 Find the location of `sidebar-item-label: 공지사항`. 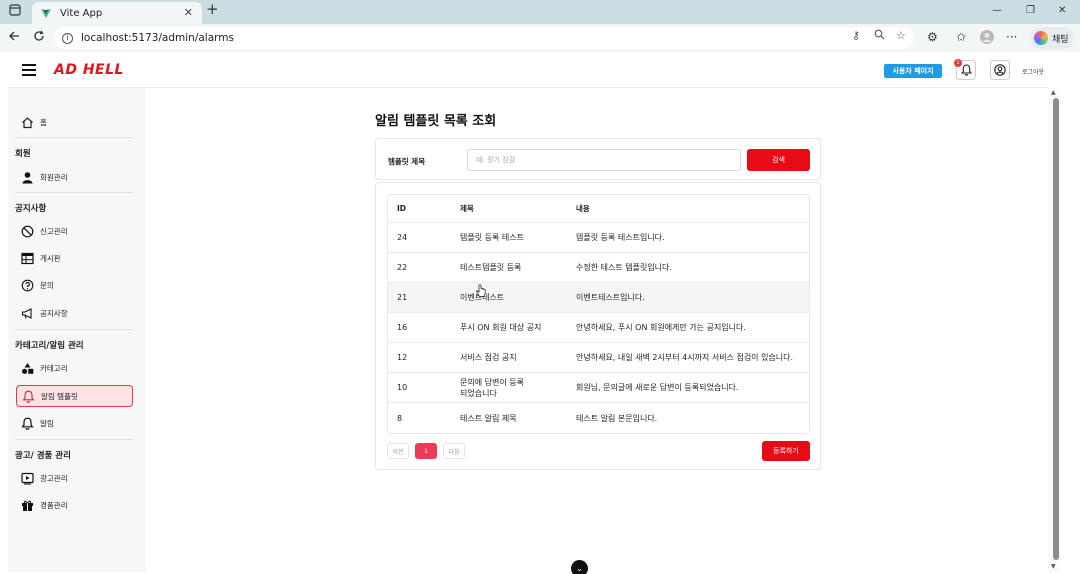

sidebar-item-label: 공지사항 is located at coordinates (54, 313).